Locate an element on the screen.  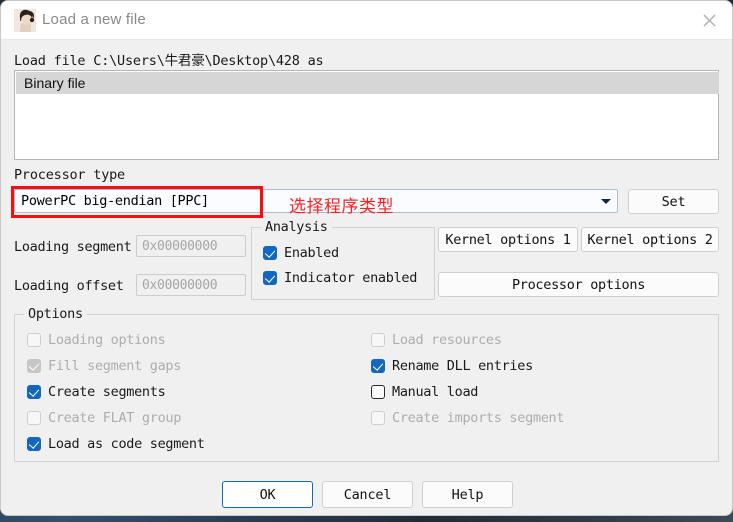
checkbox-label: Fill segment gaps is located at coordinates (115, 366).